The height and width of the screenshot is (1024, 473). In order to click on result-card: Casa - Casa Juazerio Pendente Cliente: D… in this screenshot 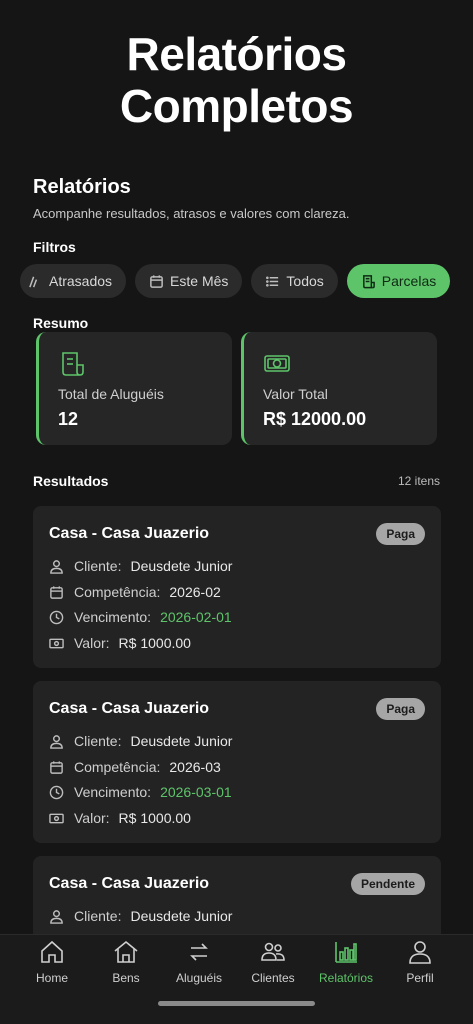, I will do `click(237, 895)`.